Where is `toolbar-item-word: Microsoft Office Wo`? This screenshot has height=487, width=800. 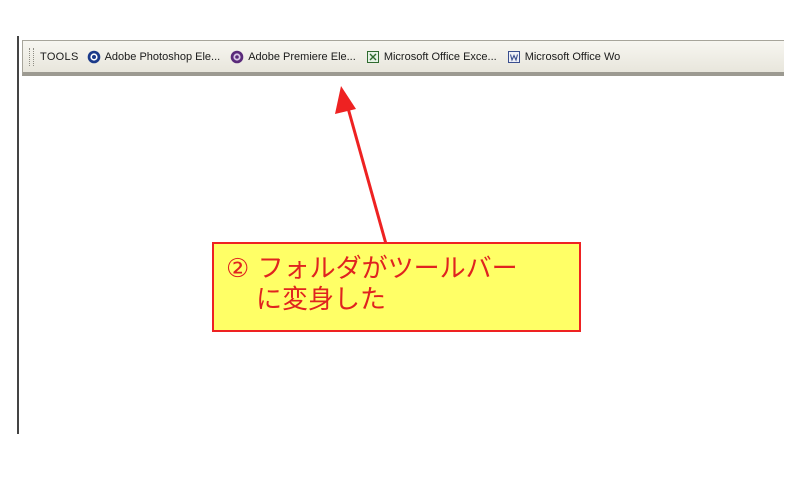 toolbar-item-word: Microsoft Office Wo is located at coordinates (564, 57).